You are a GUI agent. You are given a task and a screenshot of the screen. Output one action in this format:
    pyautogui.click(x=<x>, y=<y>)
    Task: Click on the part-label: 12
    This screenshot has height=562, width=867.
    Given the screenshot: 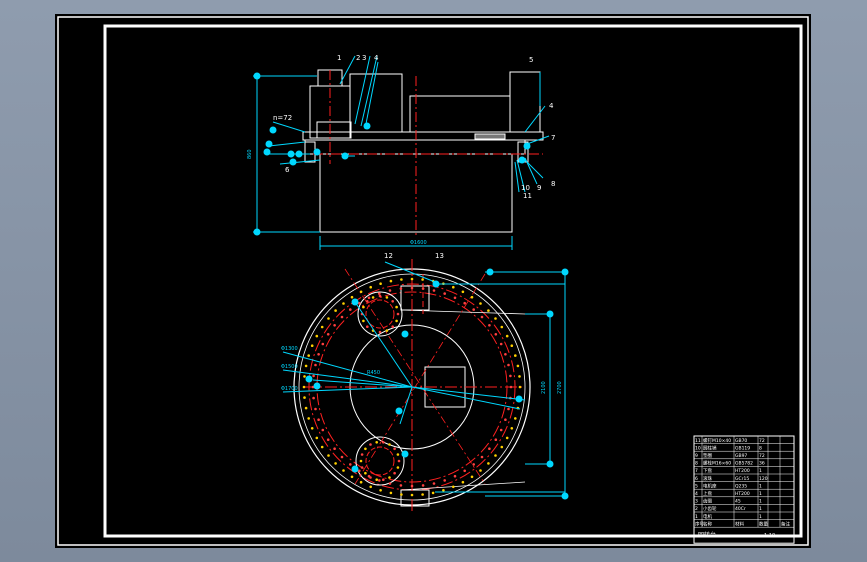 What is the action you would take?
    pyautogui.click(x=388, y=256)
    